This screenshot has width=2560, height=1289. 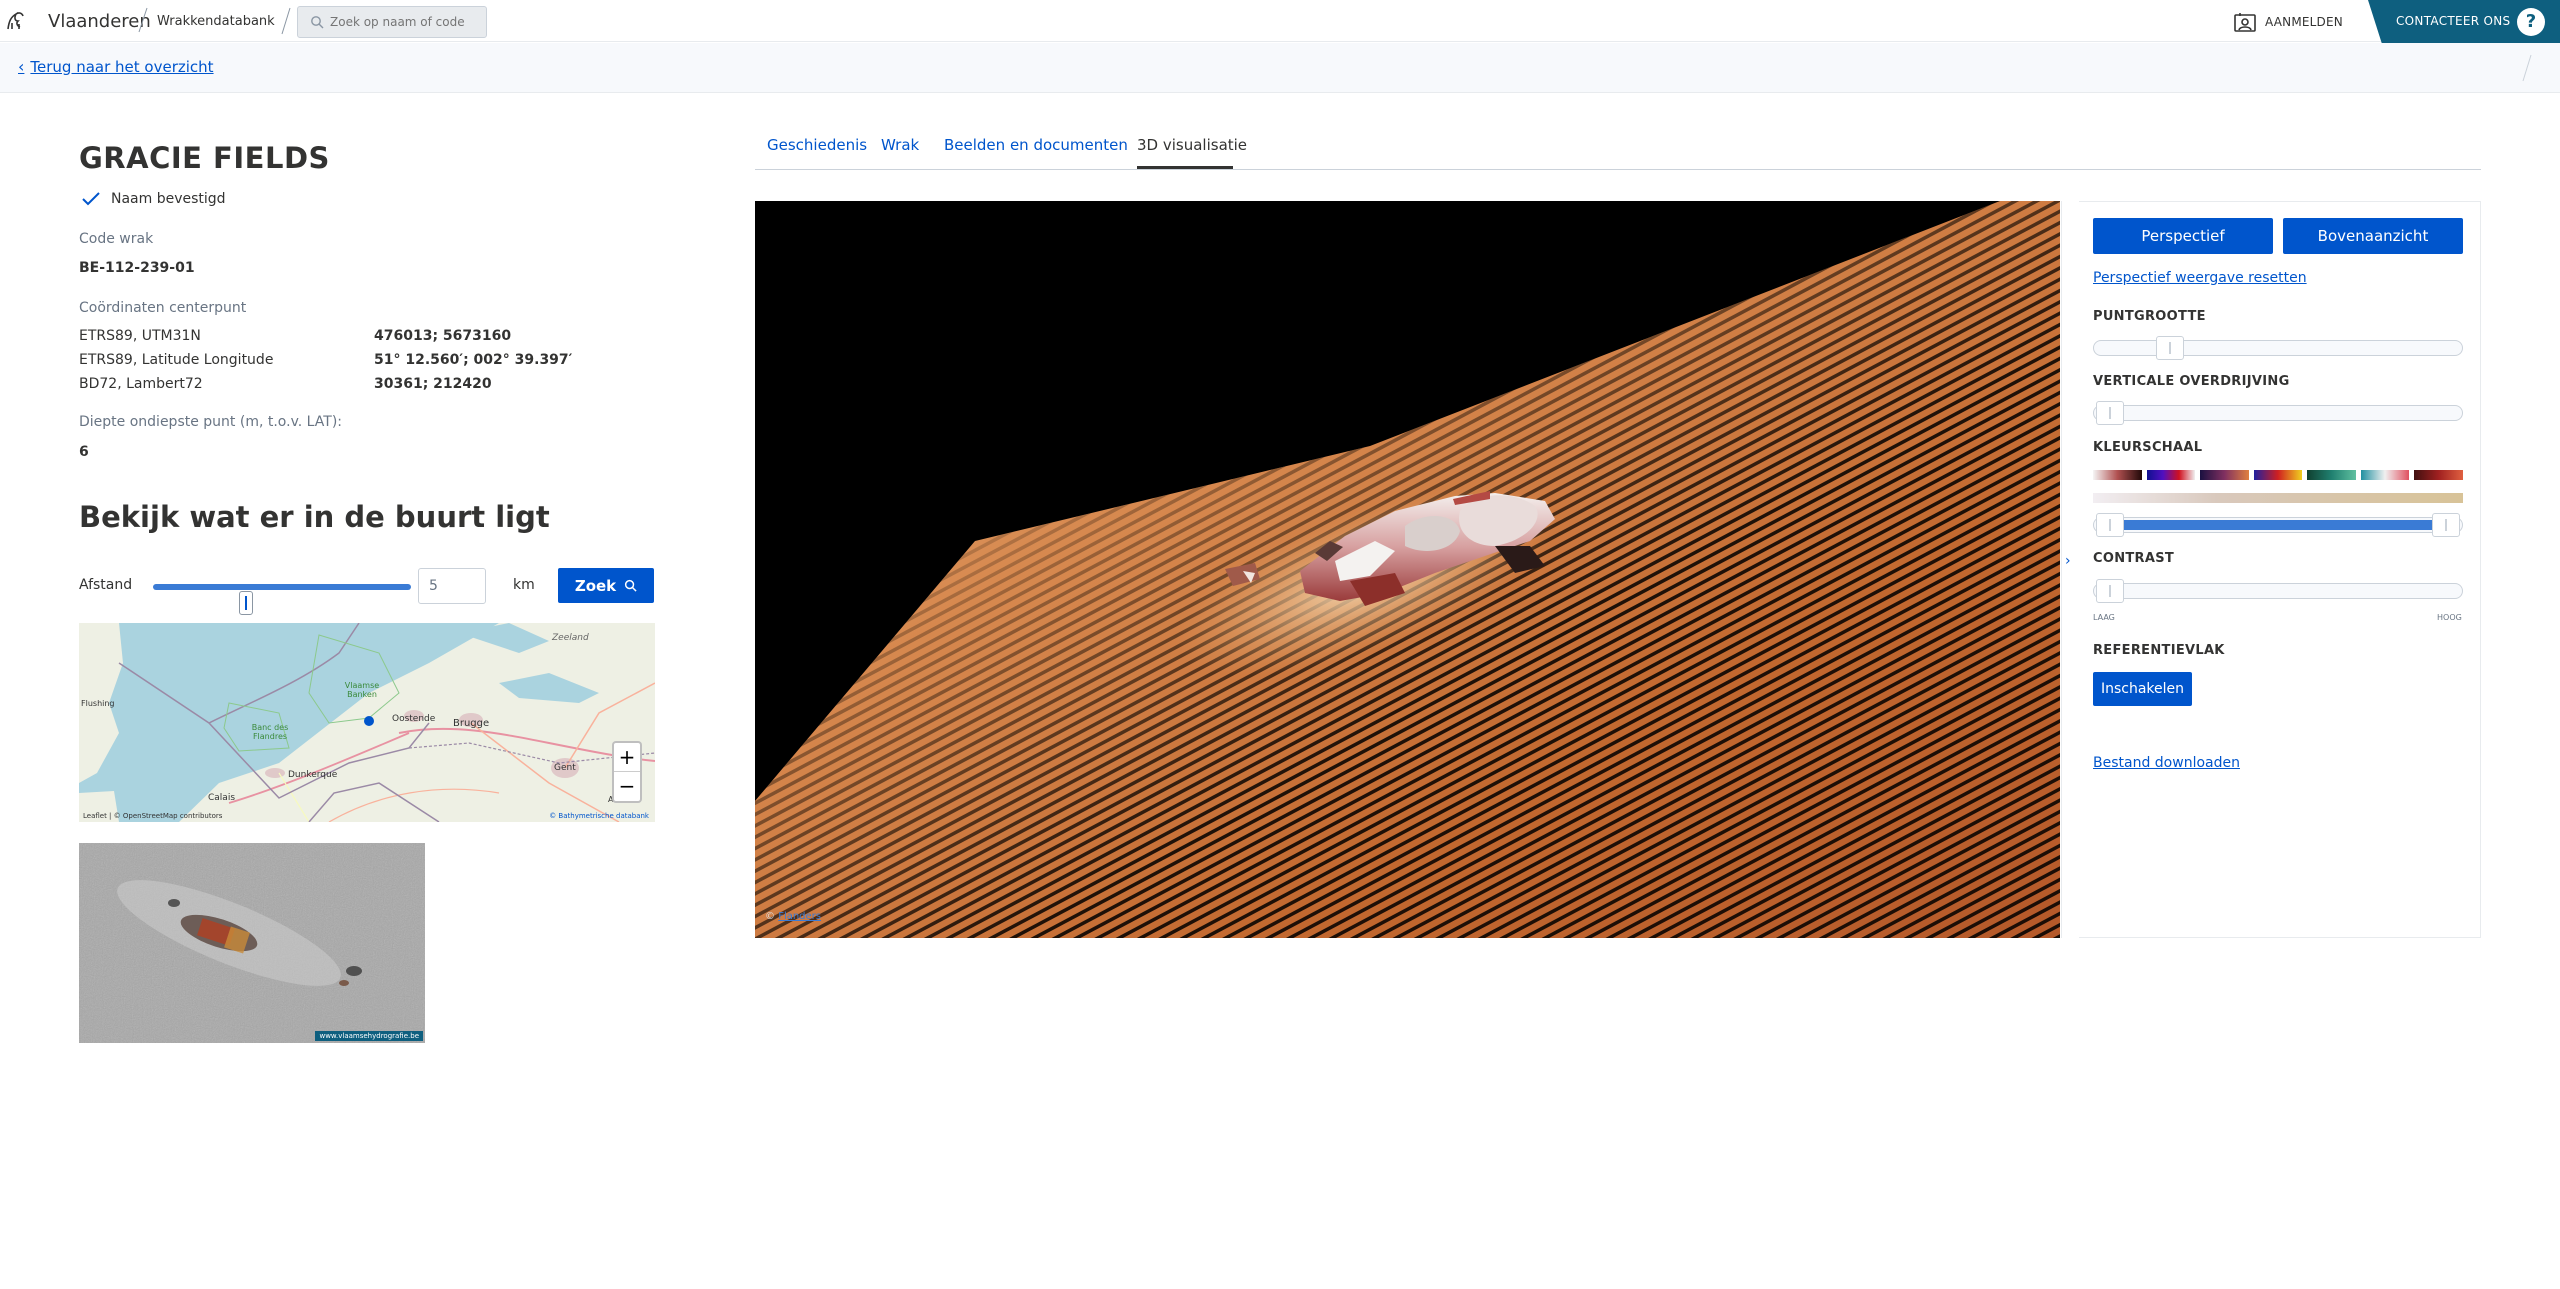 I want to click on code-label: Code wrak, so click(x=116, y=239).